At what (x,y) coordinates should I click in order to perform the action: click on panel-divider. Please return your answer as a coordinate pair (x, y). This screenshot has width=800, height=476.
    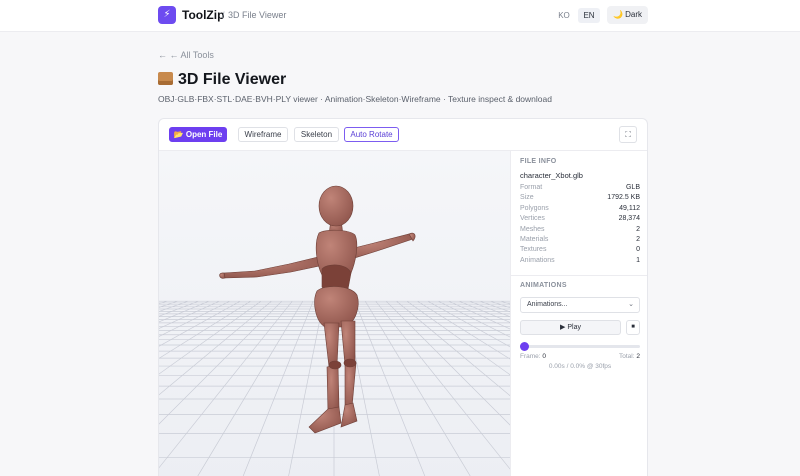
    Looking at the image, I should click on (579, 275).